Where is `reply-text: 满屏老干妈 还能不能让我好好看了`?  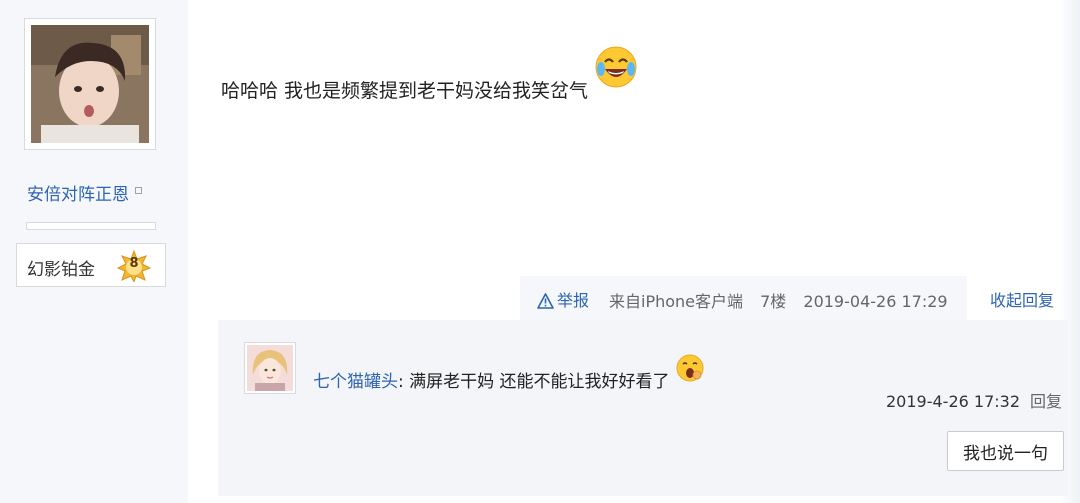
reply-text: 满屏老干妈 还能不能让我好好看了 is located at coordinates (536, 382).